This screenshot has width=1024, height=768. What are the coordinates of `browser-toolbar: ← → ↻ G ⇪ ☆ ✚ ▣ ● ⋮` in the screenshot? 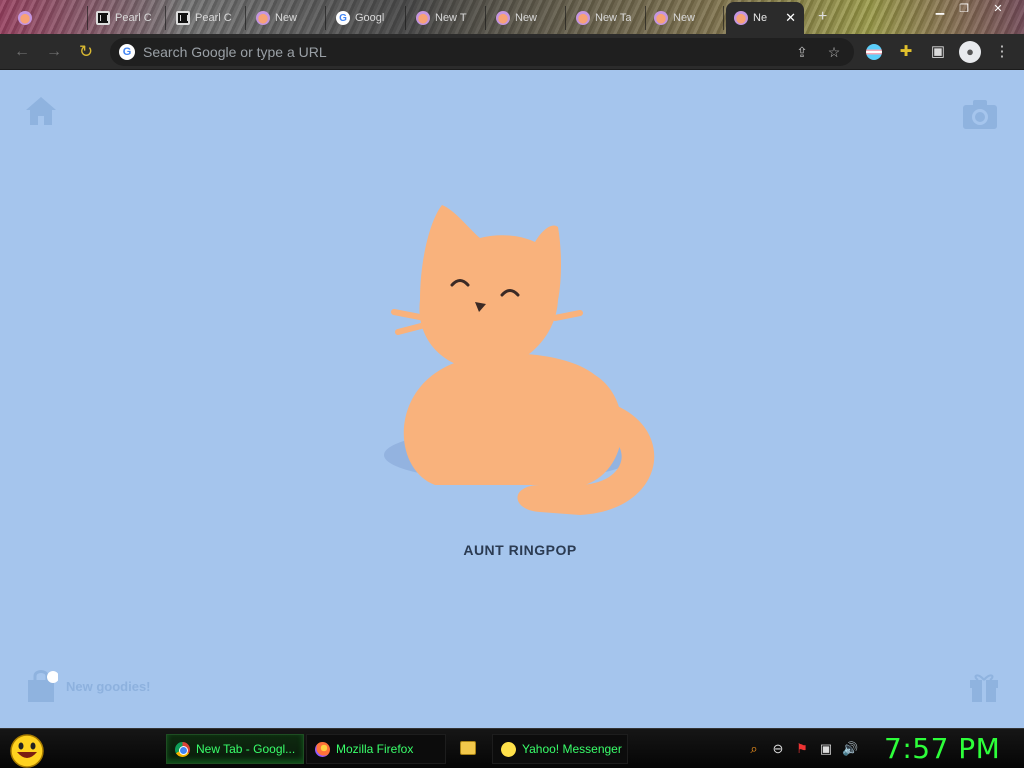 It's located at (512, 52).